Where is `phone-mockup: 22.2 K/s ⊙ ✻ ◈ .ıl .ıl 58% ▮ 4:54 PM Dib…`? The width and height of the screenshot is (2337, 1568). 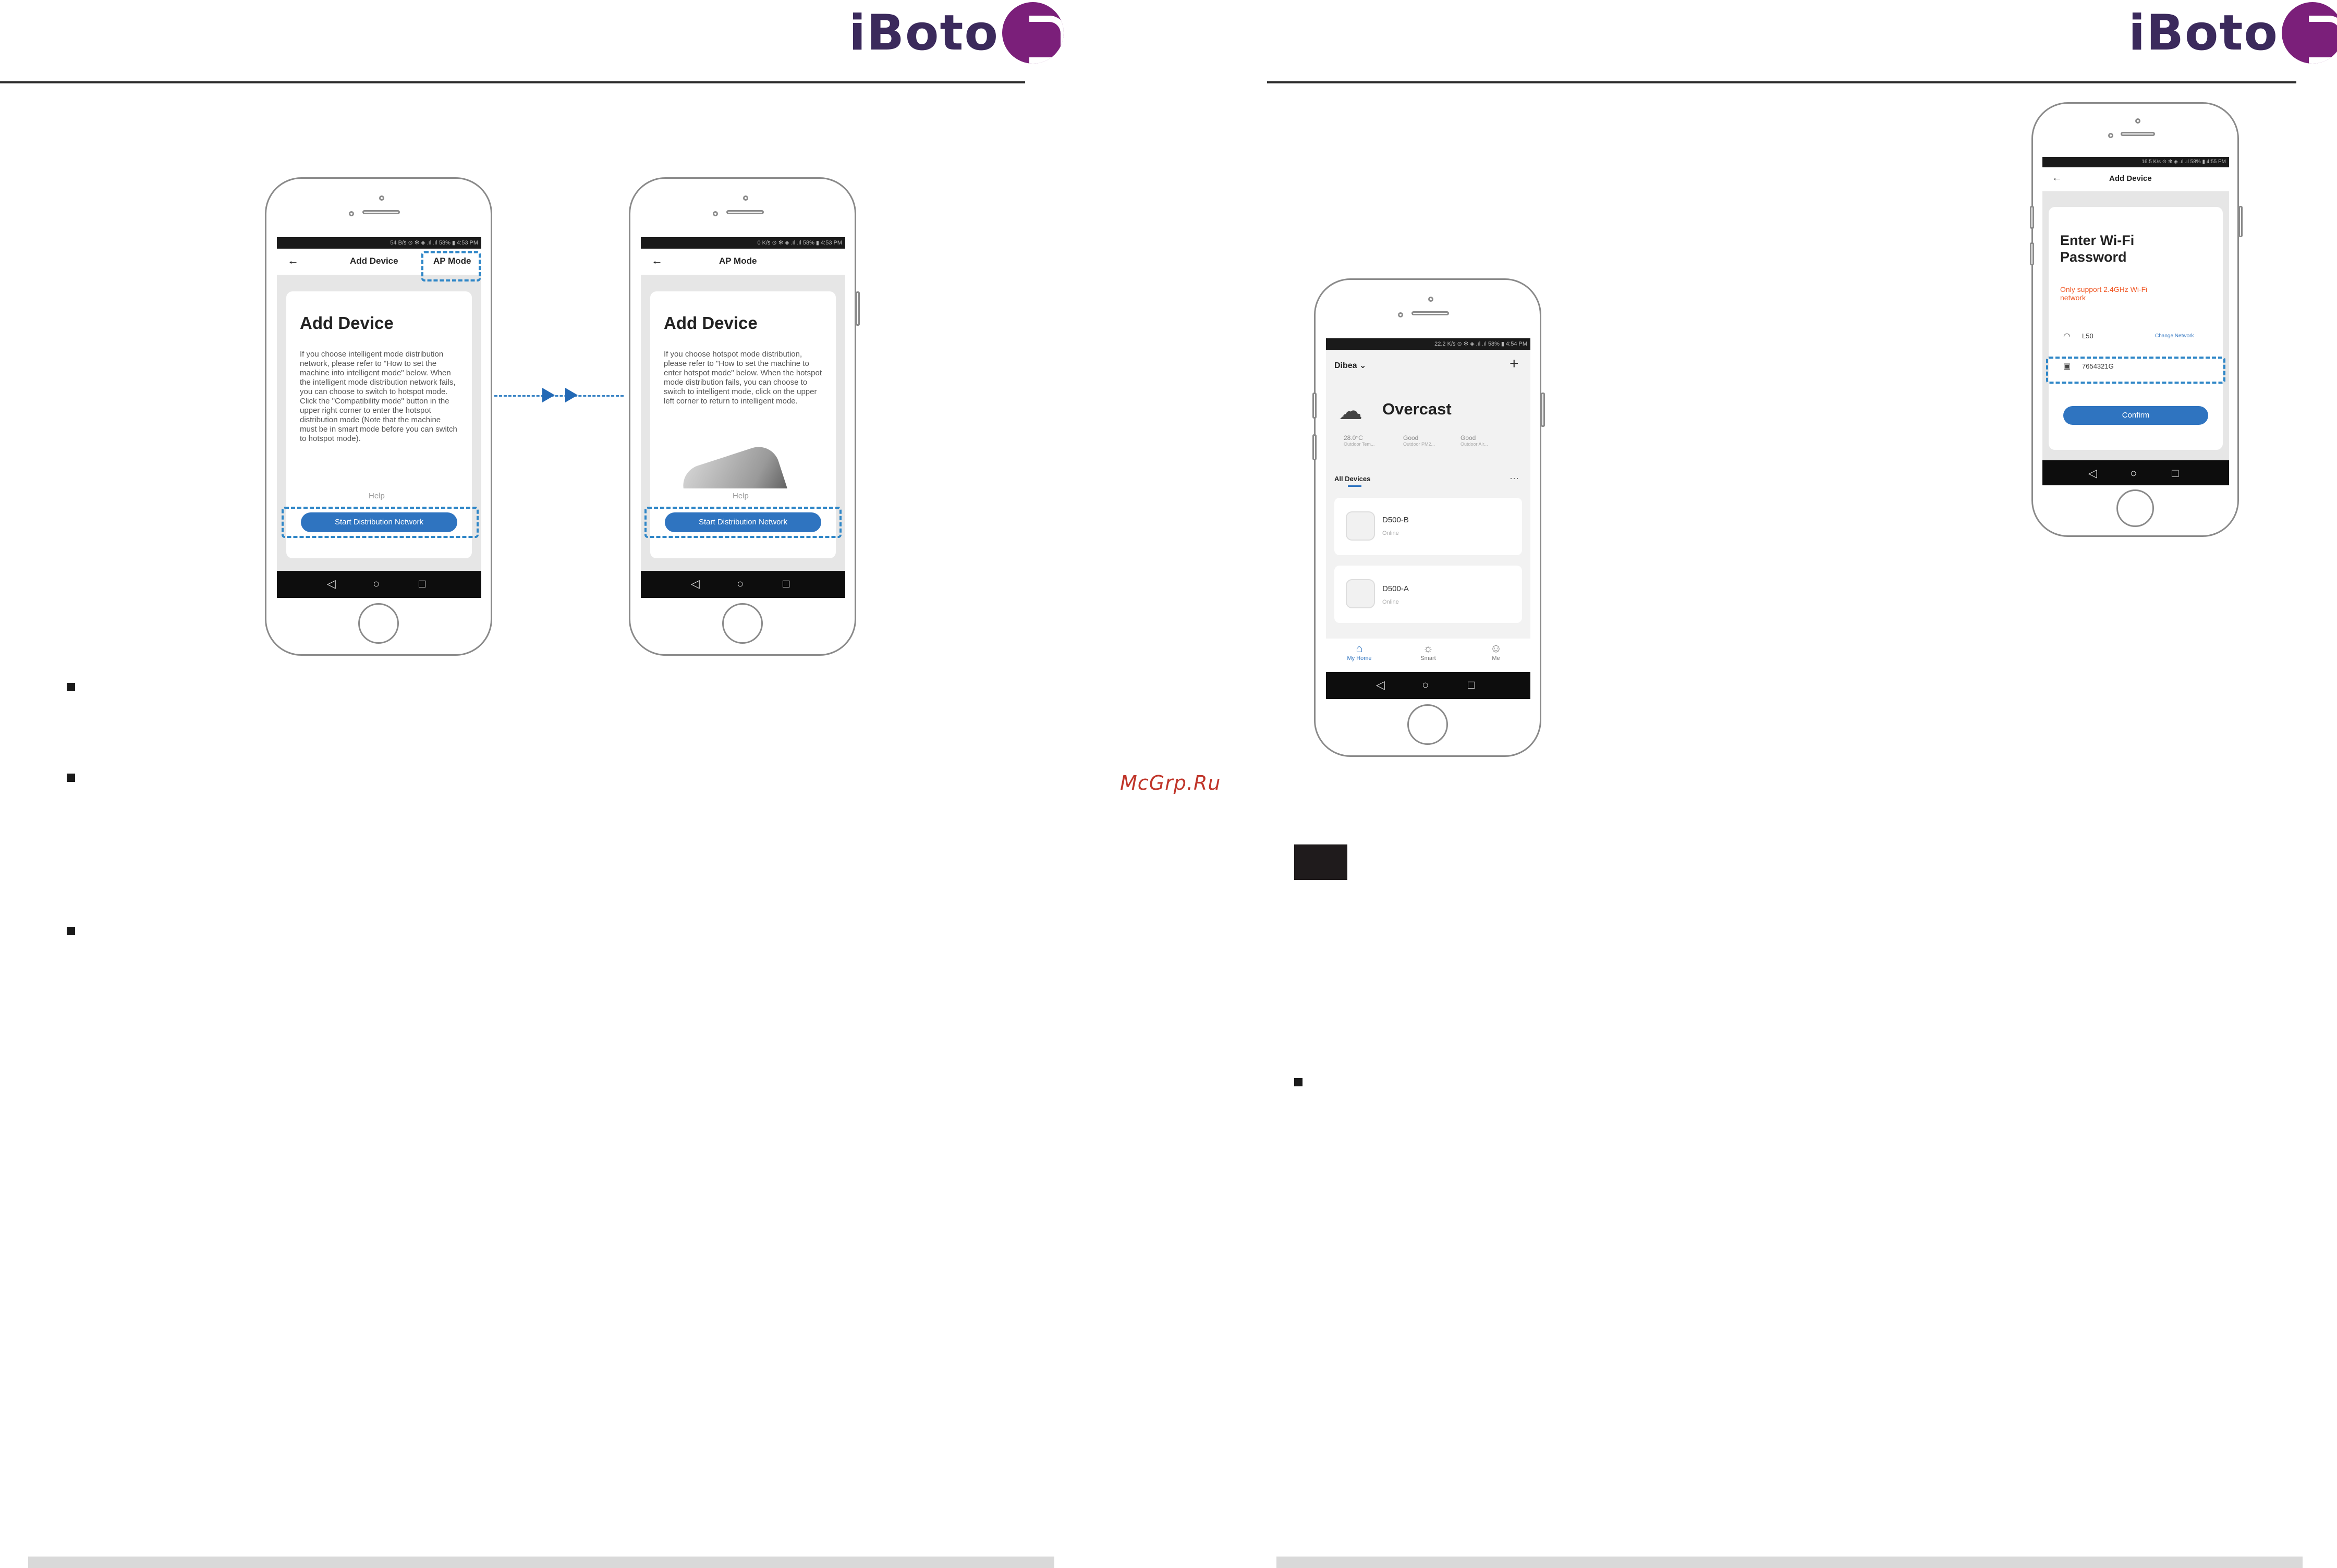
phone-mockup: 22.2 K/s ⊙ ✻ ◈ .ıl .ıl 58% ▮ 4:54 PM Dib… is located at coordinates (1428, 517).